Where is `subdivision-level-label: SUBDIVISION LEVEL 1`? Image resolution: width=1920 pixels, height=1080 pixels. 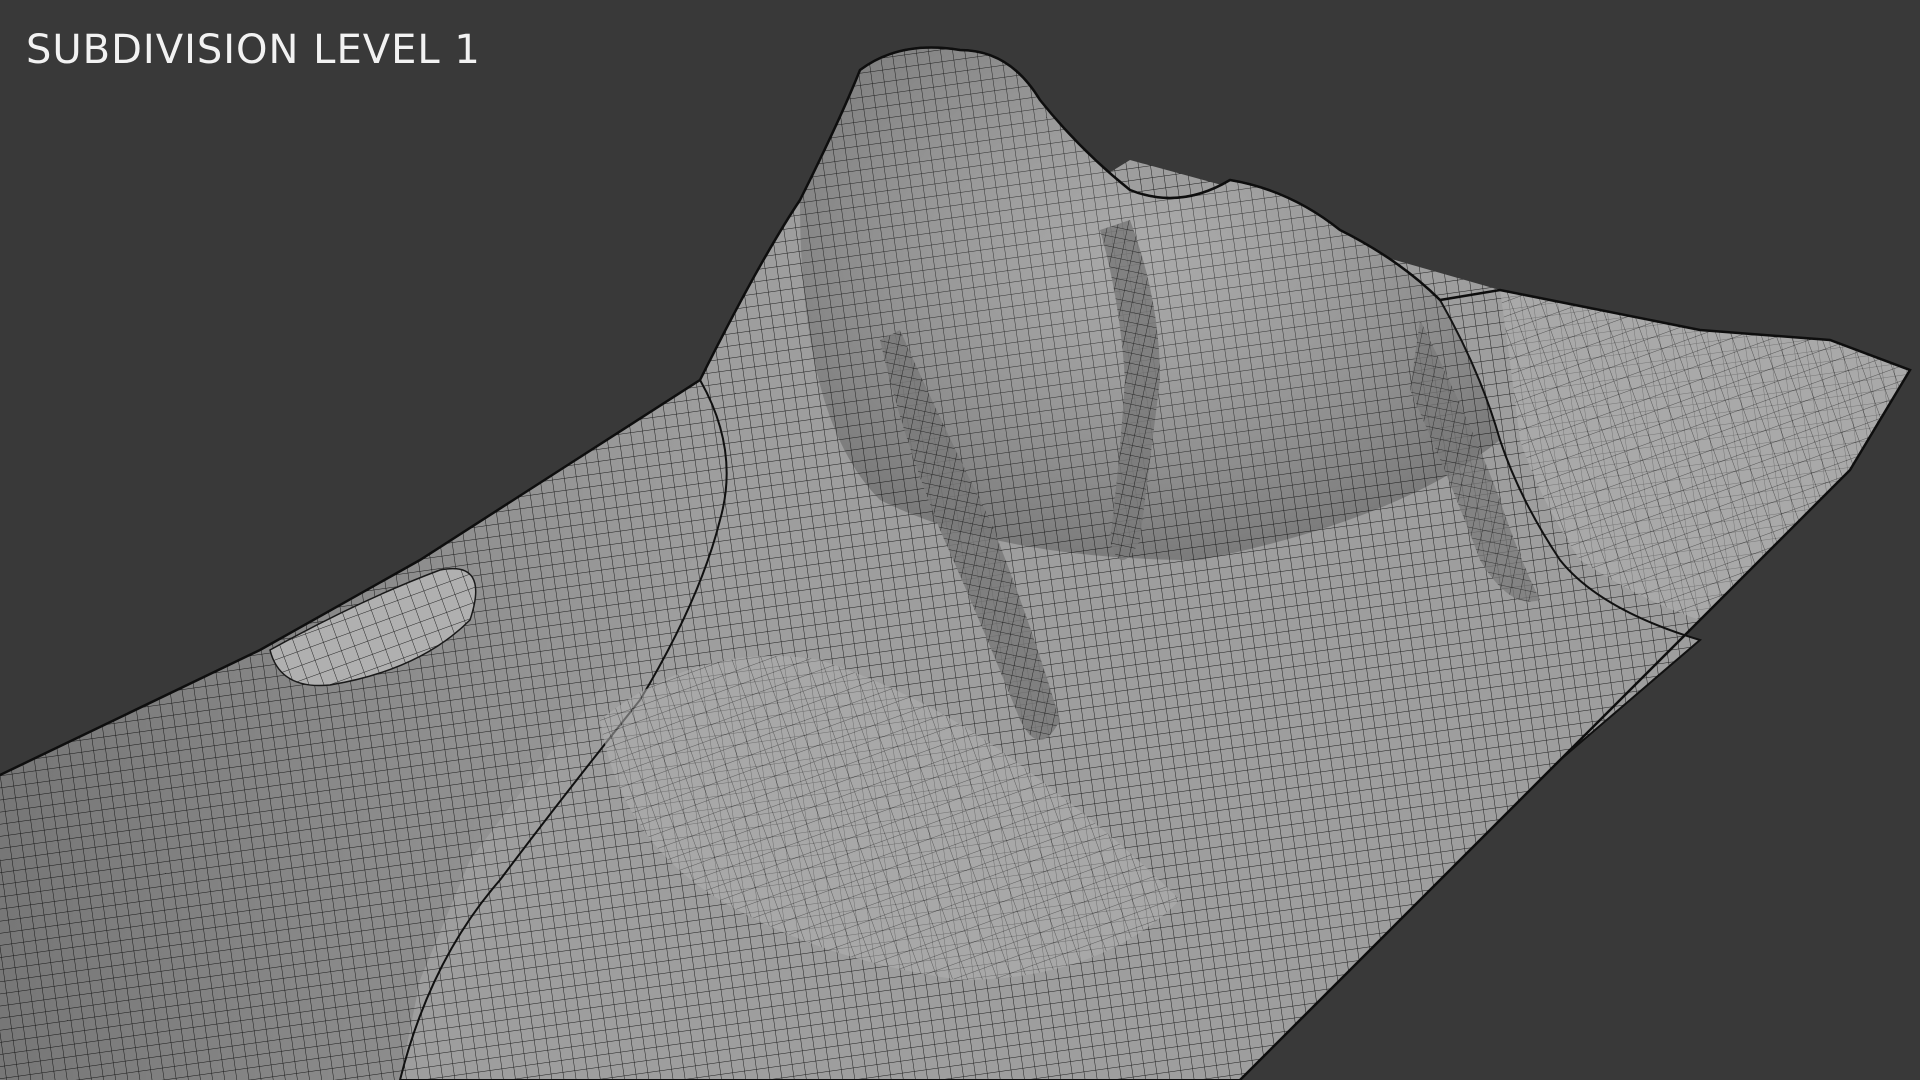
subdivision-level-label: SUBDIVISION LEVEL 1 is located at coordinates (253, 50).